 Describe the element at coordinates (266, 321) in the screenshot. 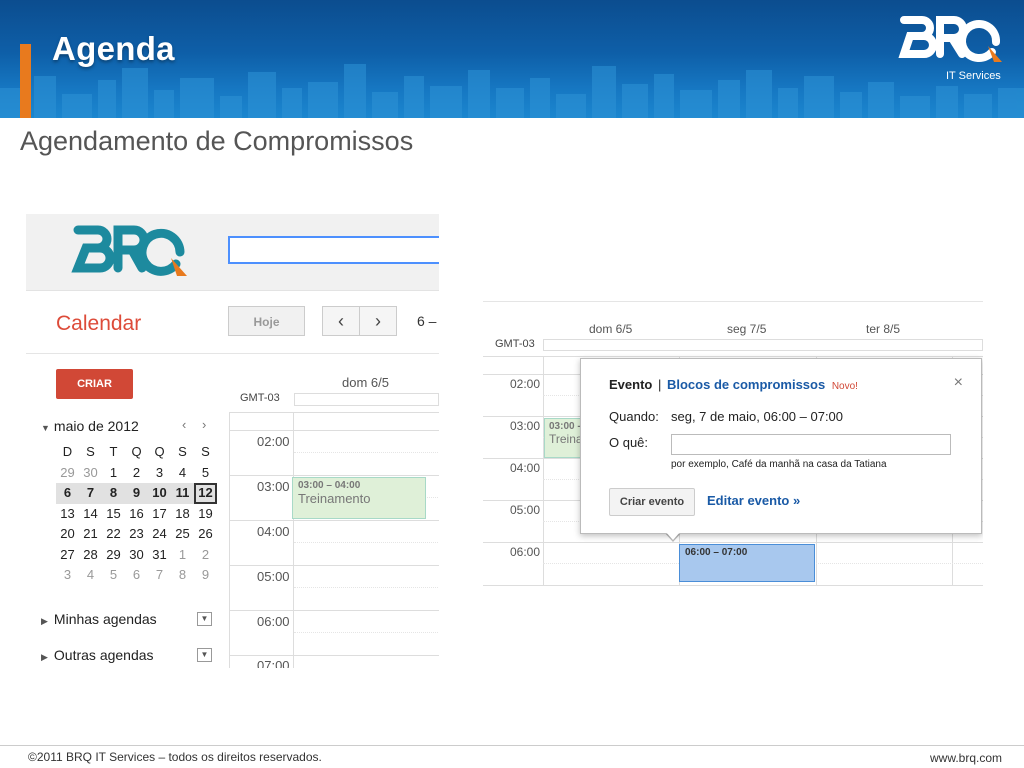

I see `today-button: Hoje` at that location.